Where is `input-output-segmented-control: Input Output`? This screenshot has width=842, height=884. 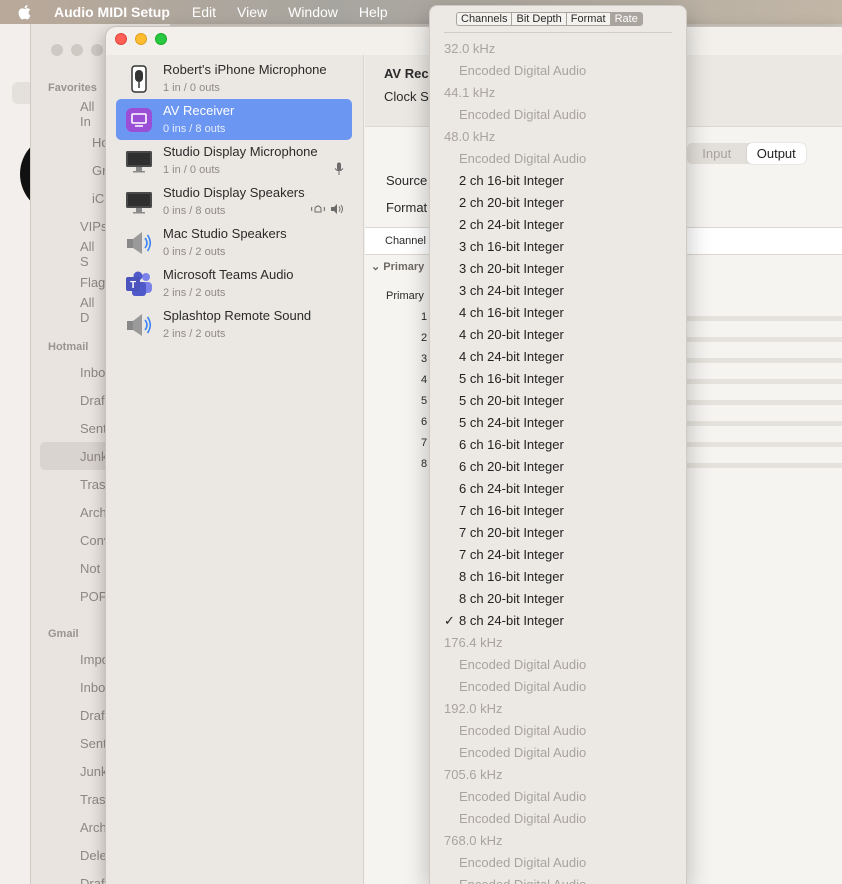
input-output-segmented-control: Input Output is located at coordinates (746, 153).